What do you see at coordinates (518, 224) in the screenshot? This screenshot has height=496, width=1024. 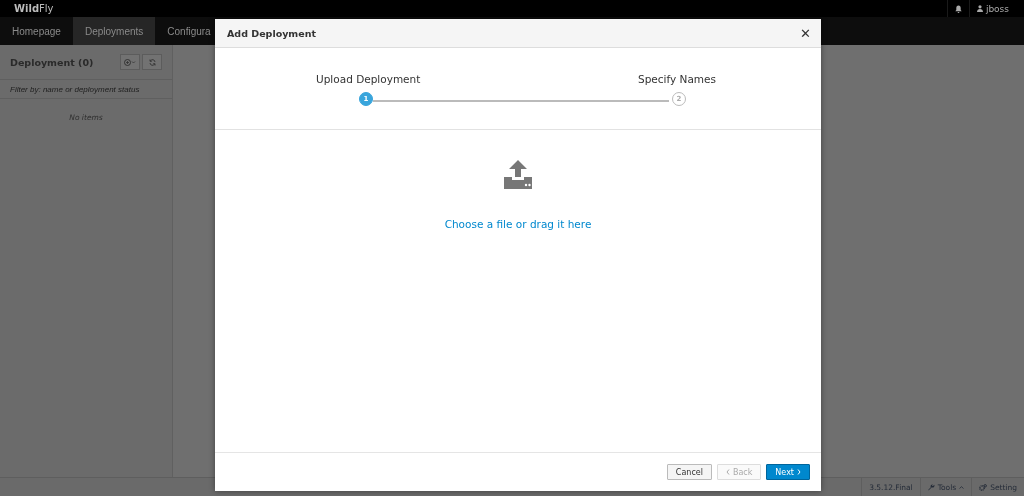 I see `choose-file-link: Choose a file or drag it here` at bounding box center [518, 224].